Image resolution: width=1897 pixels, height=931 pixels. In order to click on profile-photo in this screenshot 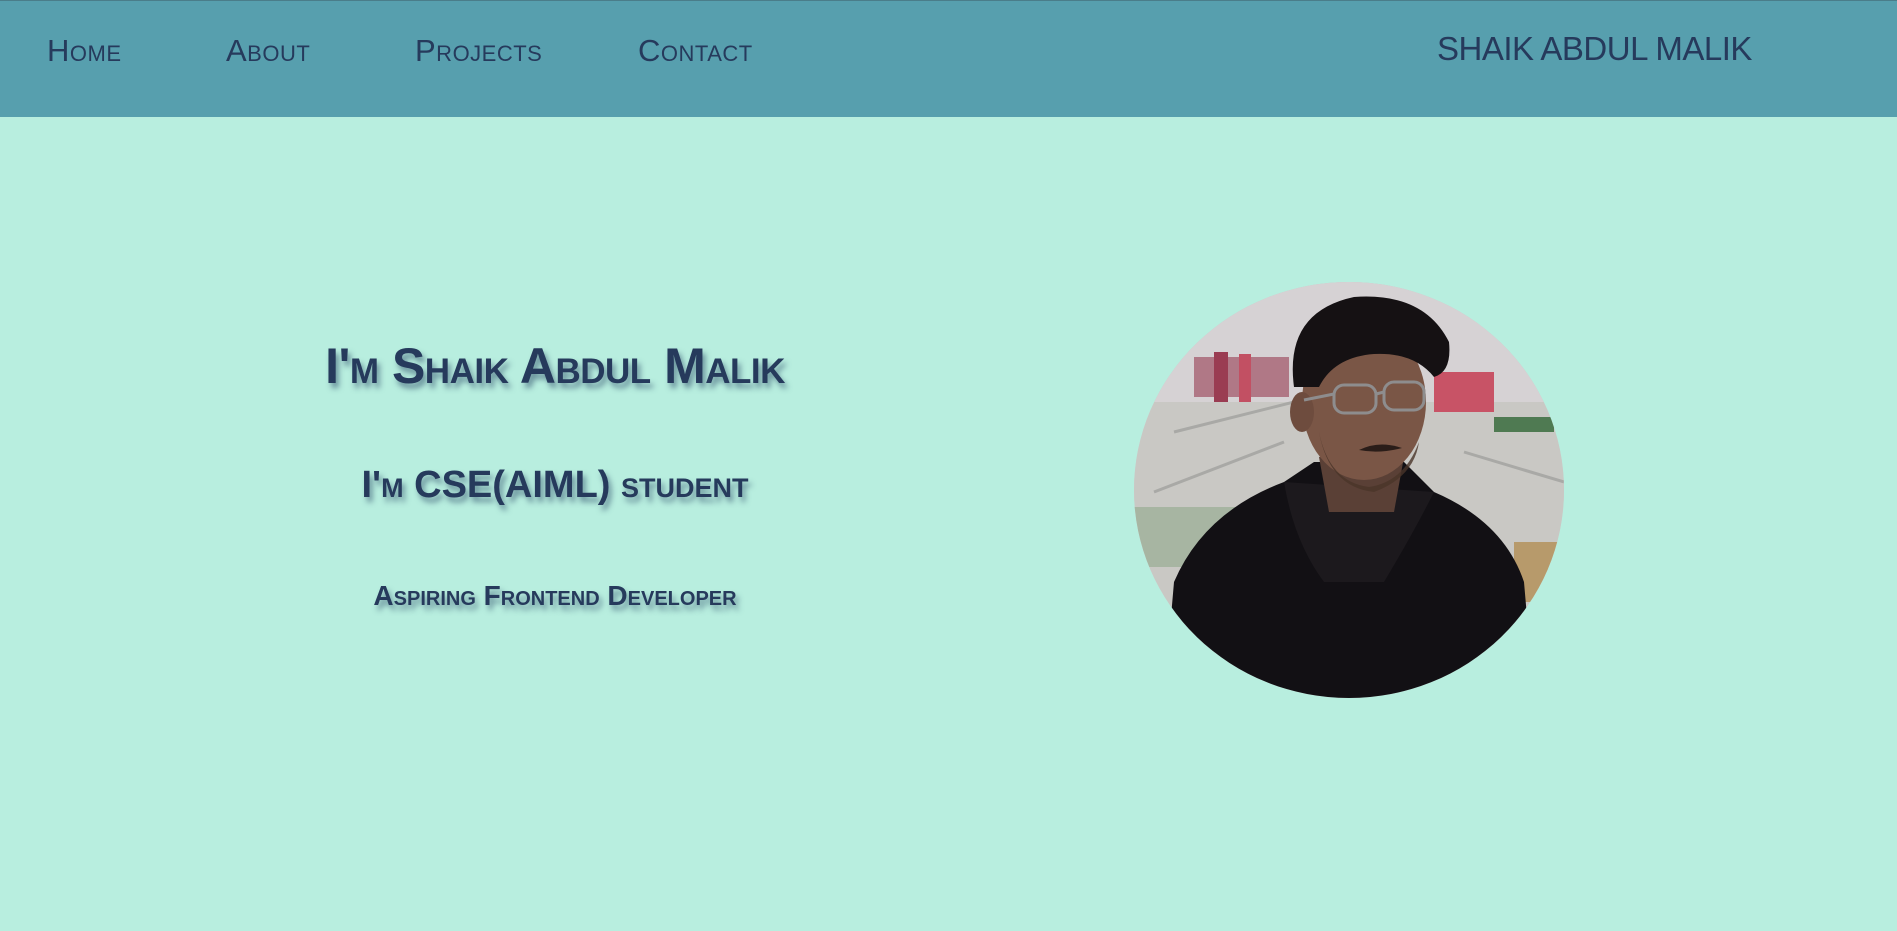, I will do `click(1349, 490)`.